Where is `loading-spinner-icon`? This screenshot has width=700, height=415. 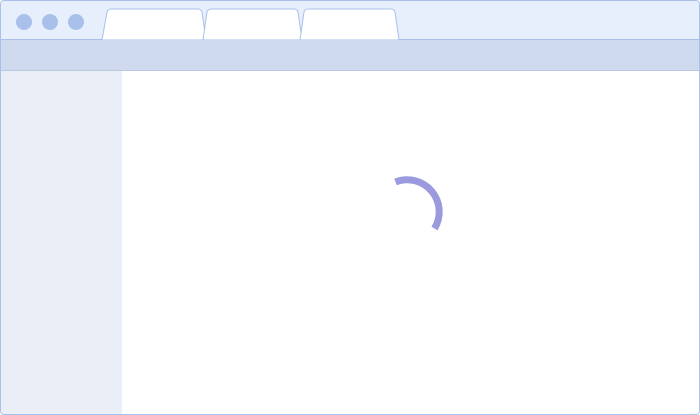
loading-spinner-icon is located at coordinates (418, 203).